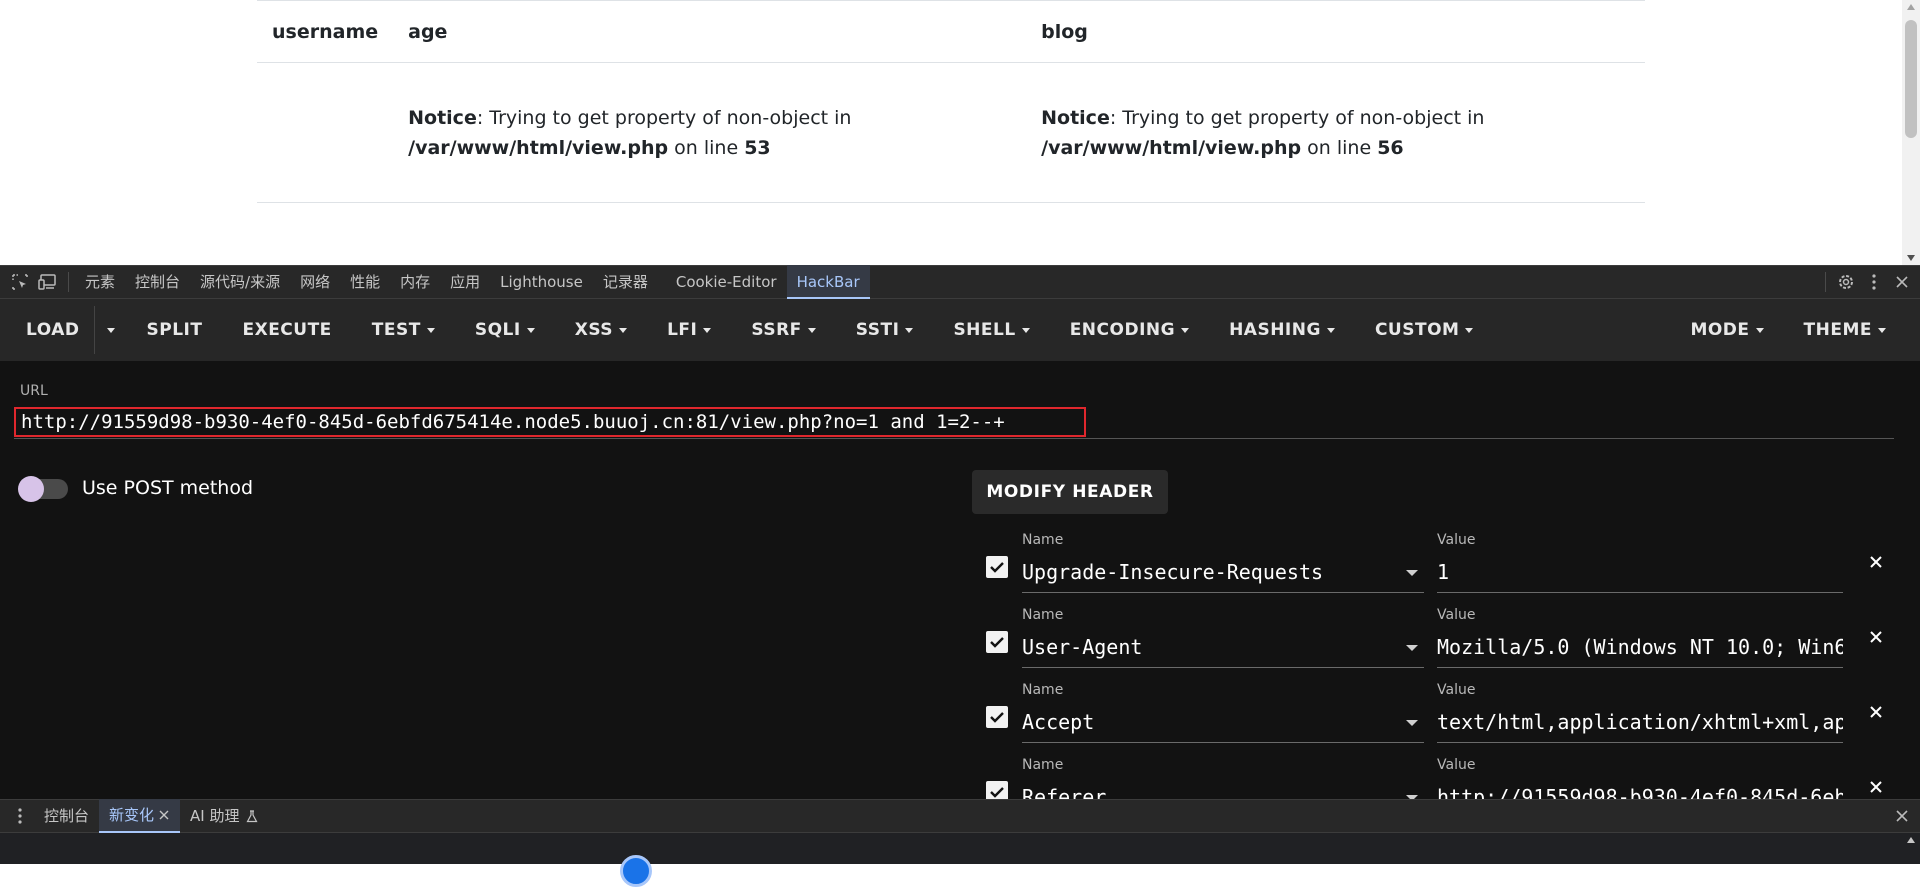 The image size is (1920, 887). What do you see at coordinates (1911, 848) in the screenshot?
I see `drawer-scrollbar` at bounding box center [1911, 848].